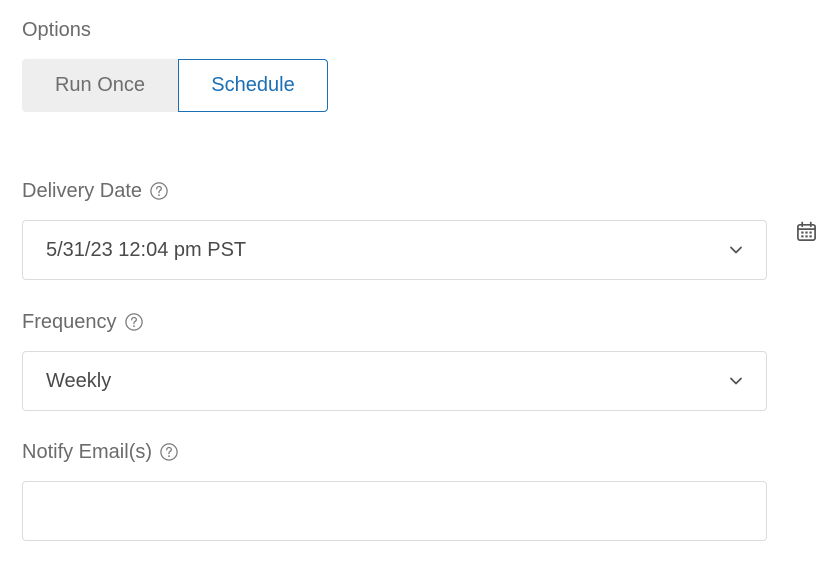 Image resolution: width=836 pixels, height=564 pixels. I want to click on frequency-label: Frequency, so click(82, 322).